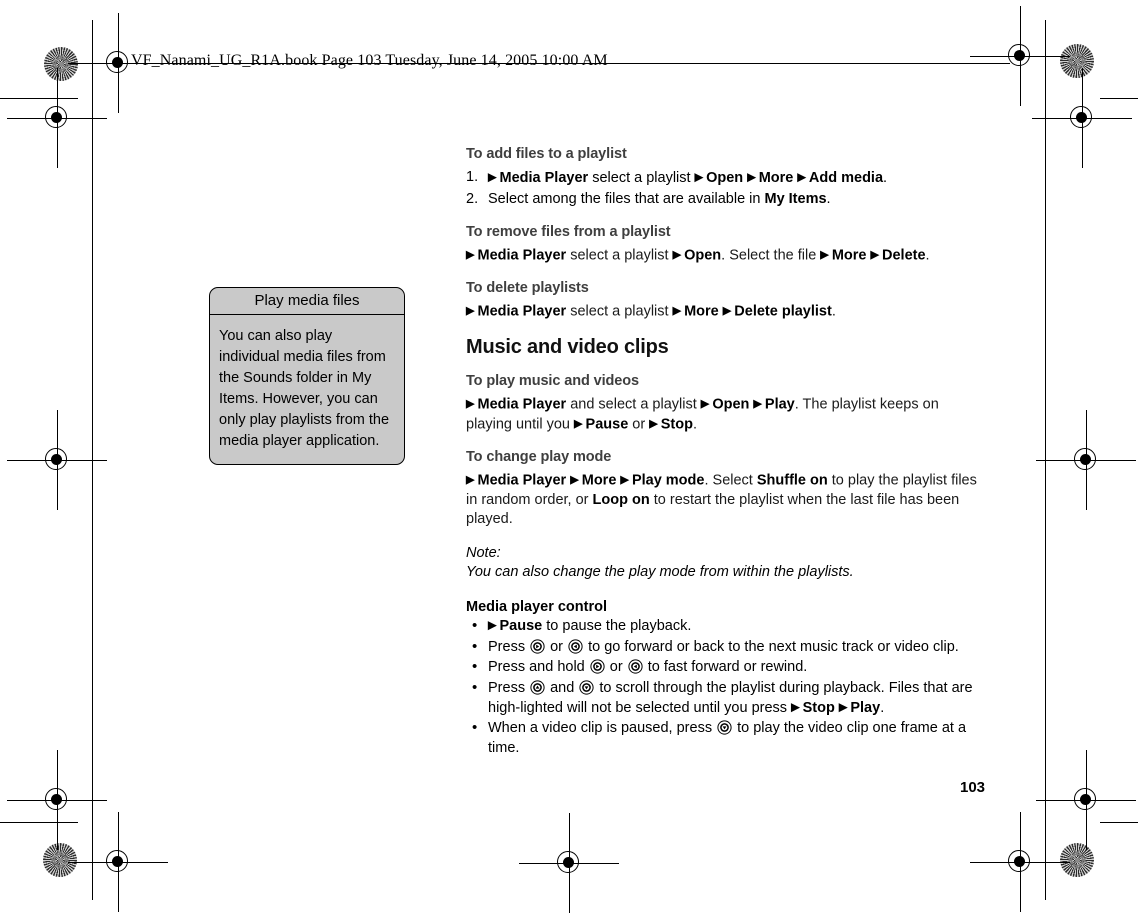 This screenshot has height=920, width=1138. I want to click on trim-line-right, so click(1045, 460).